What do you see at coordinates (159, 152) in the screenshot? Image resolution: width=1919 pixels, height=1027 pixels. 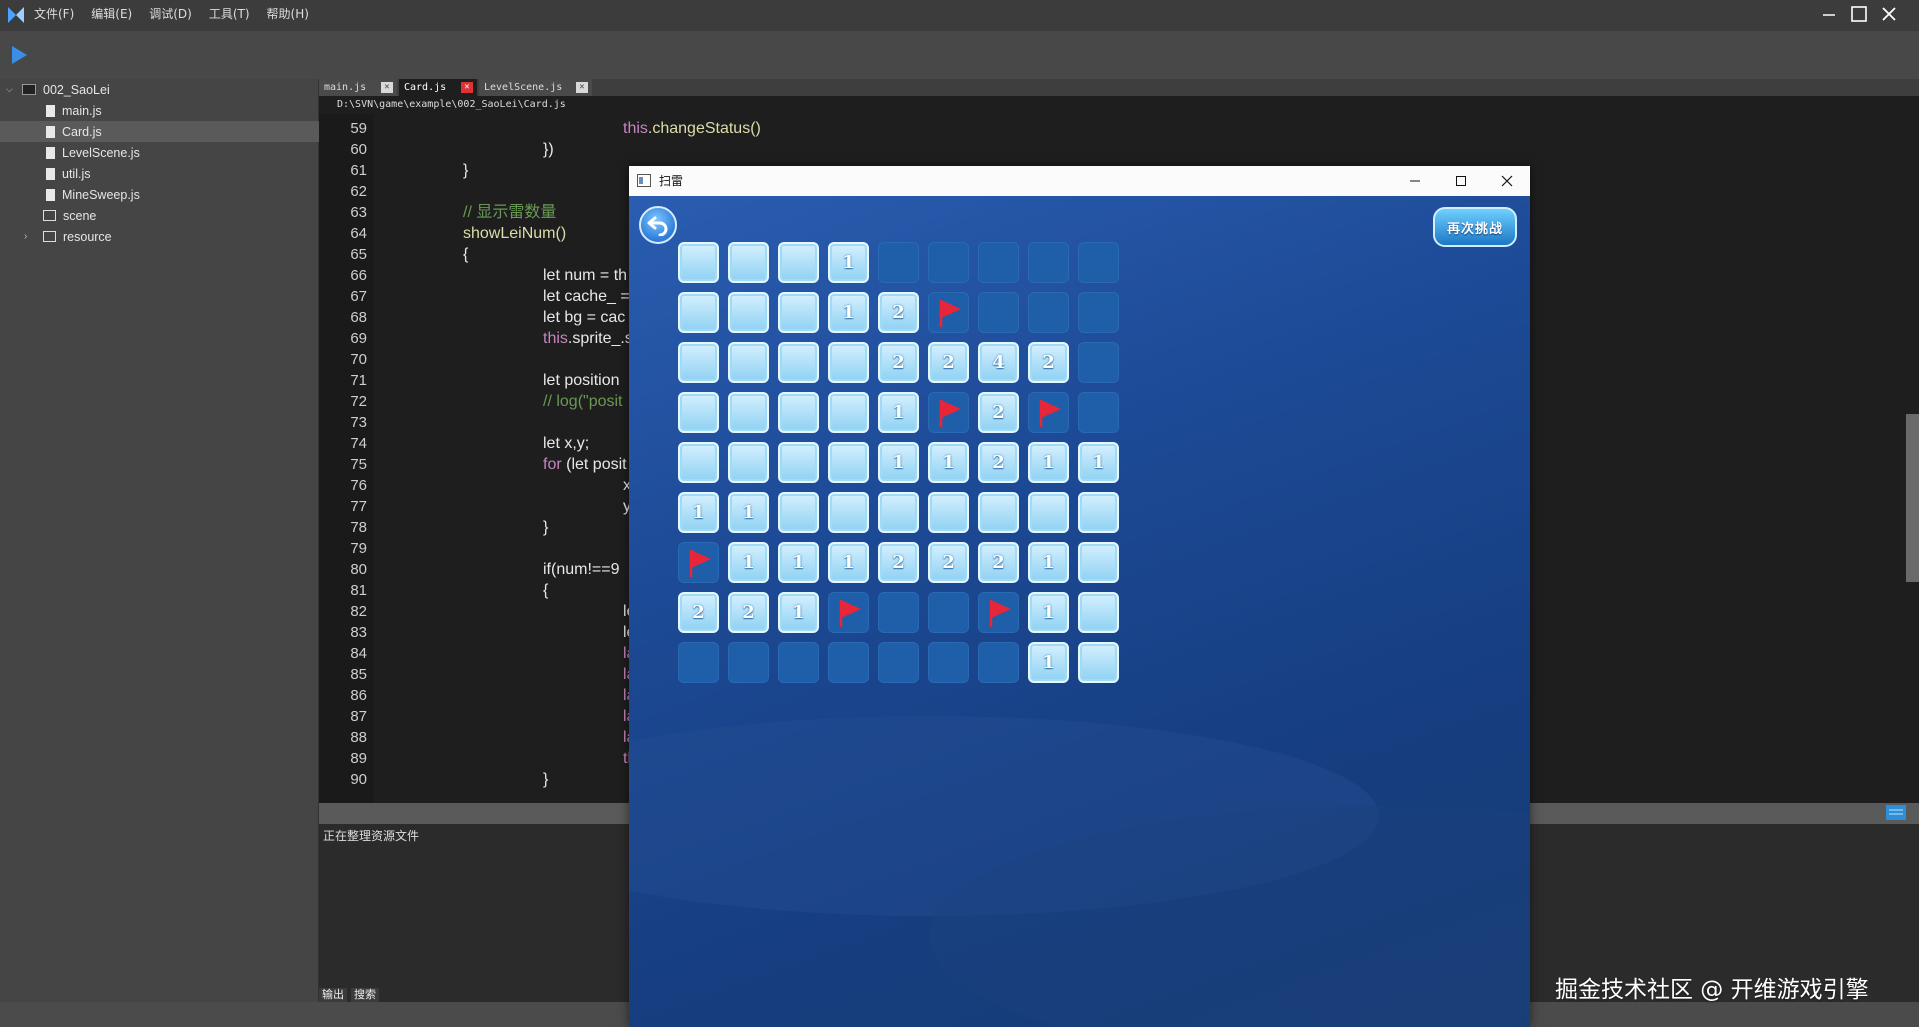 I see `tree-item-levelscene-js: LevelScene.js` at bounding box center [159, 152].